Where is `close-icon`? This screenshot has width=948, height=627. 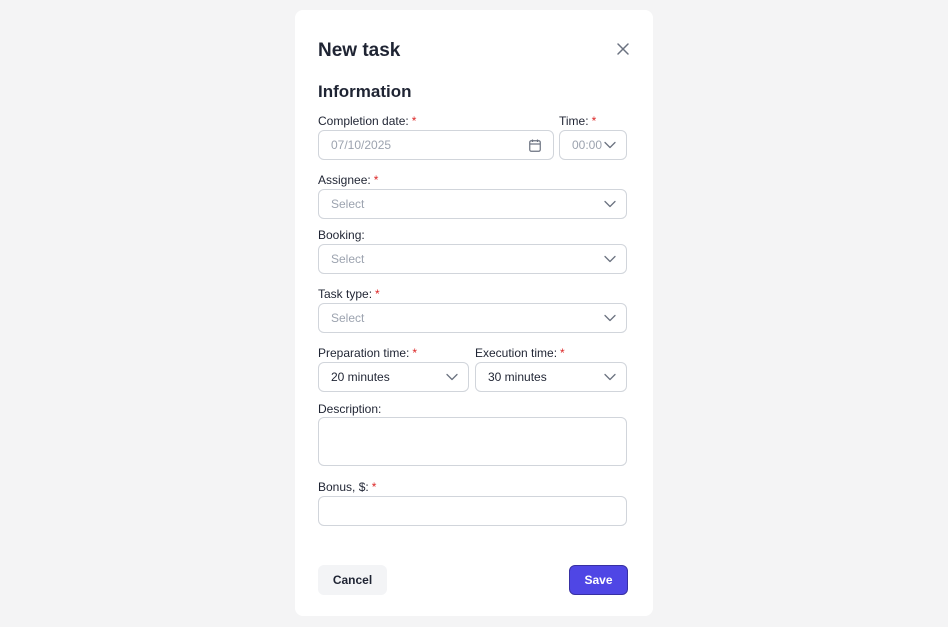
close-icon is located at coordinates (623, 49).